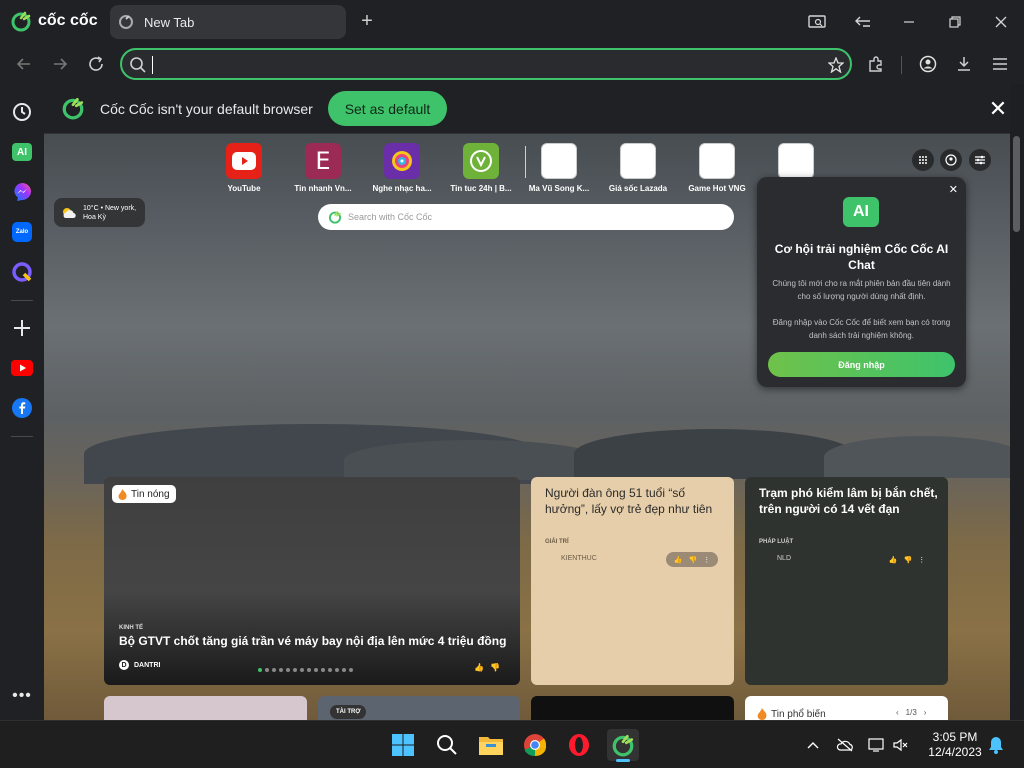 The width and height of the screenshot is (1024, 768). Describe the element at coordinates (923, 160) in the screenshot. I see `apps-grid-button` at that location.